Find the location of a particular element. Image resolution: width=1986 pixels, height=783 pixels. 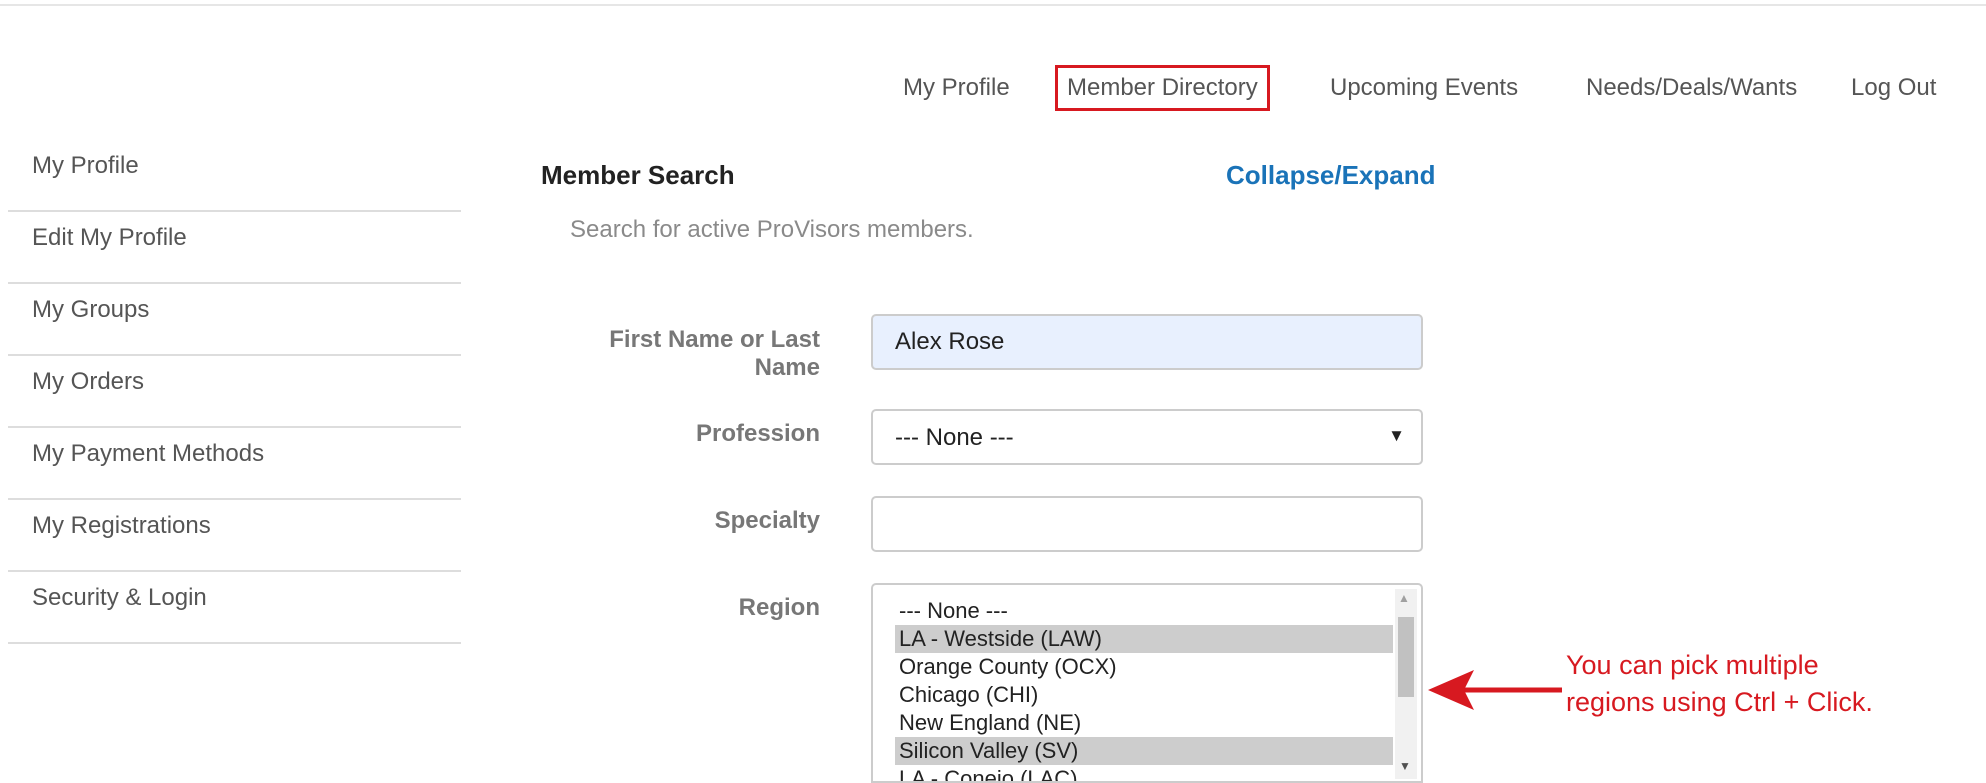

sidebar-item-my-profile: My Profile is located at coordinates (234, 176).